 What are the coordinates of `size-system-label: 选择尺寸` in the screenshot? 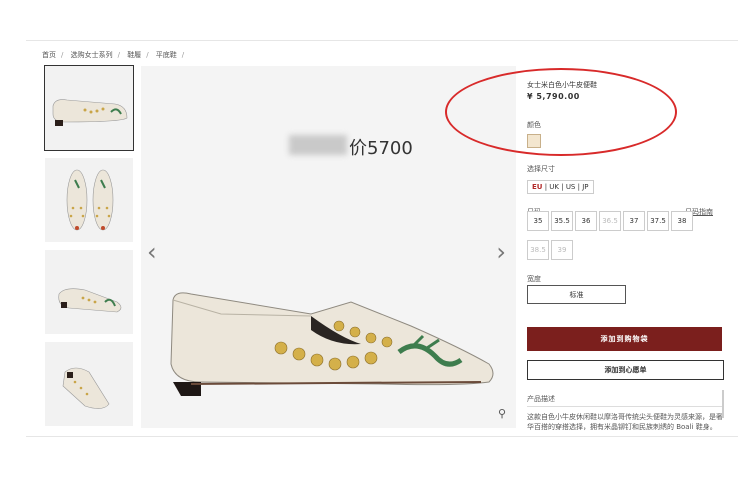 It's located at (541, 169).